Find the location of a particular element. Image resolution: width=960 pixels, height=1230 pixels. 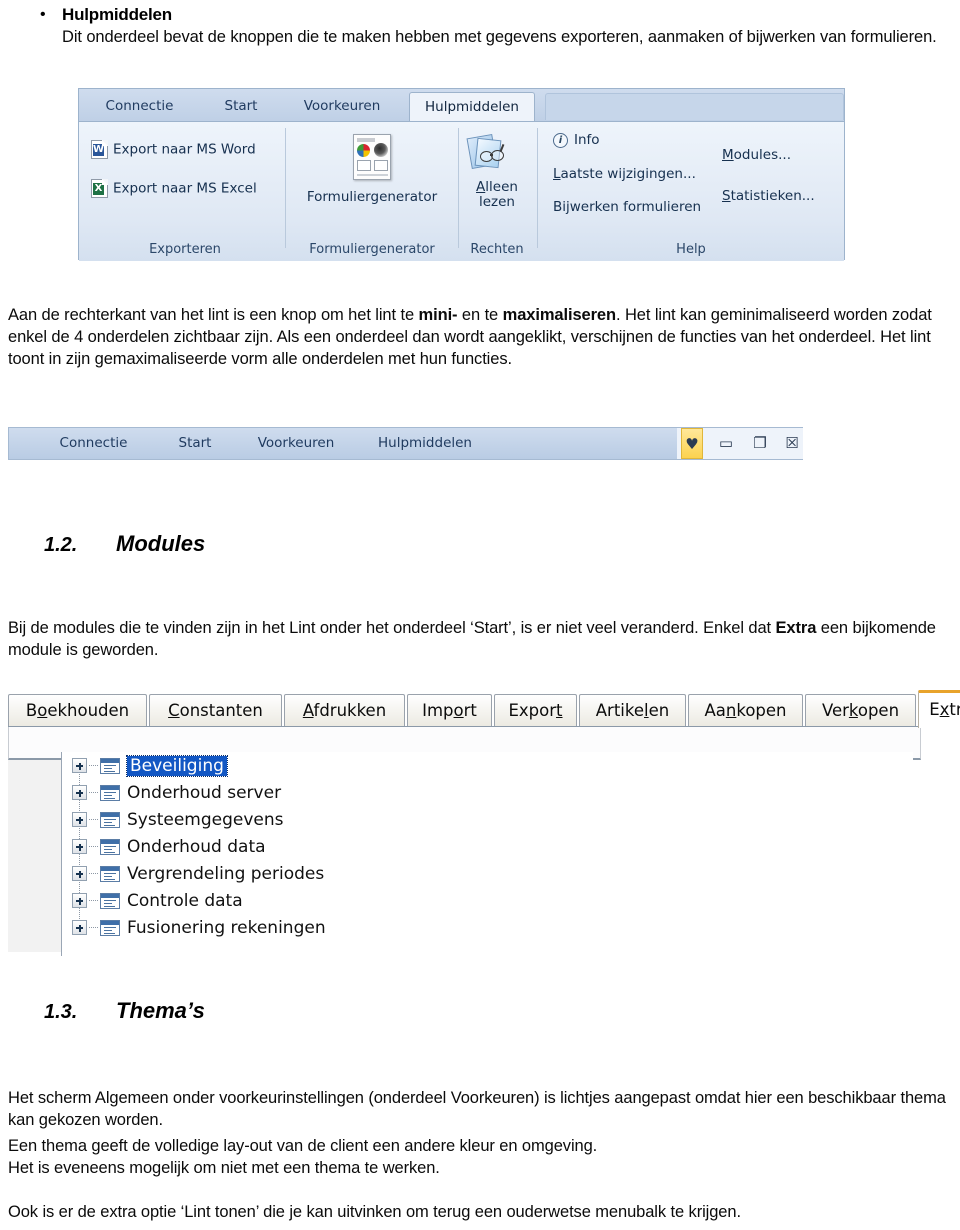

statistics-mnemonic: S is located at coordinates (726, 196).